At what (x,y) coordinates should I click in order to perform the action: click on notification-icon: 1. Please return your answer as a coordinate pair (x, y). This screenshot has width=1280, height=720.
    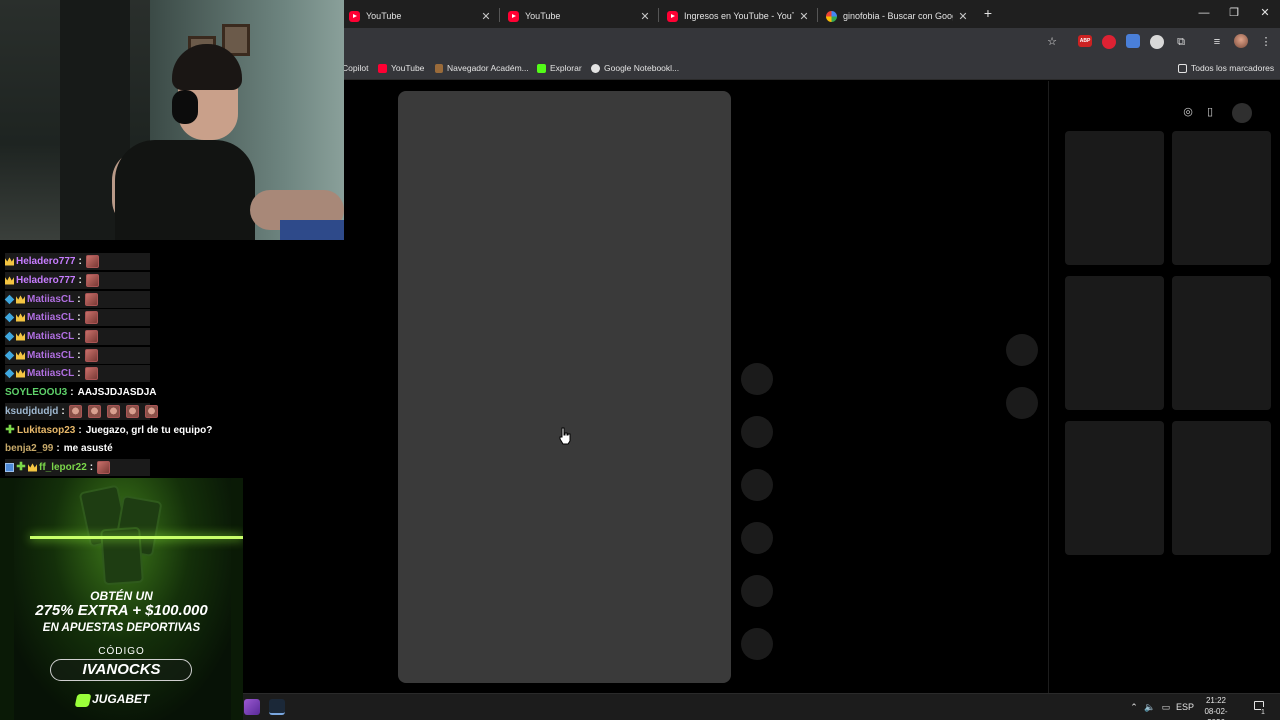
    Looking at the image, I should click on (1259, 710).